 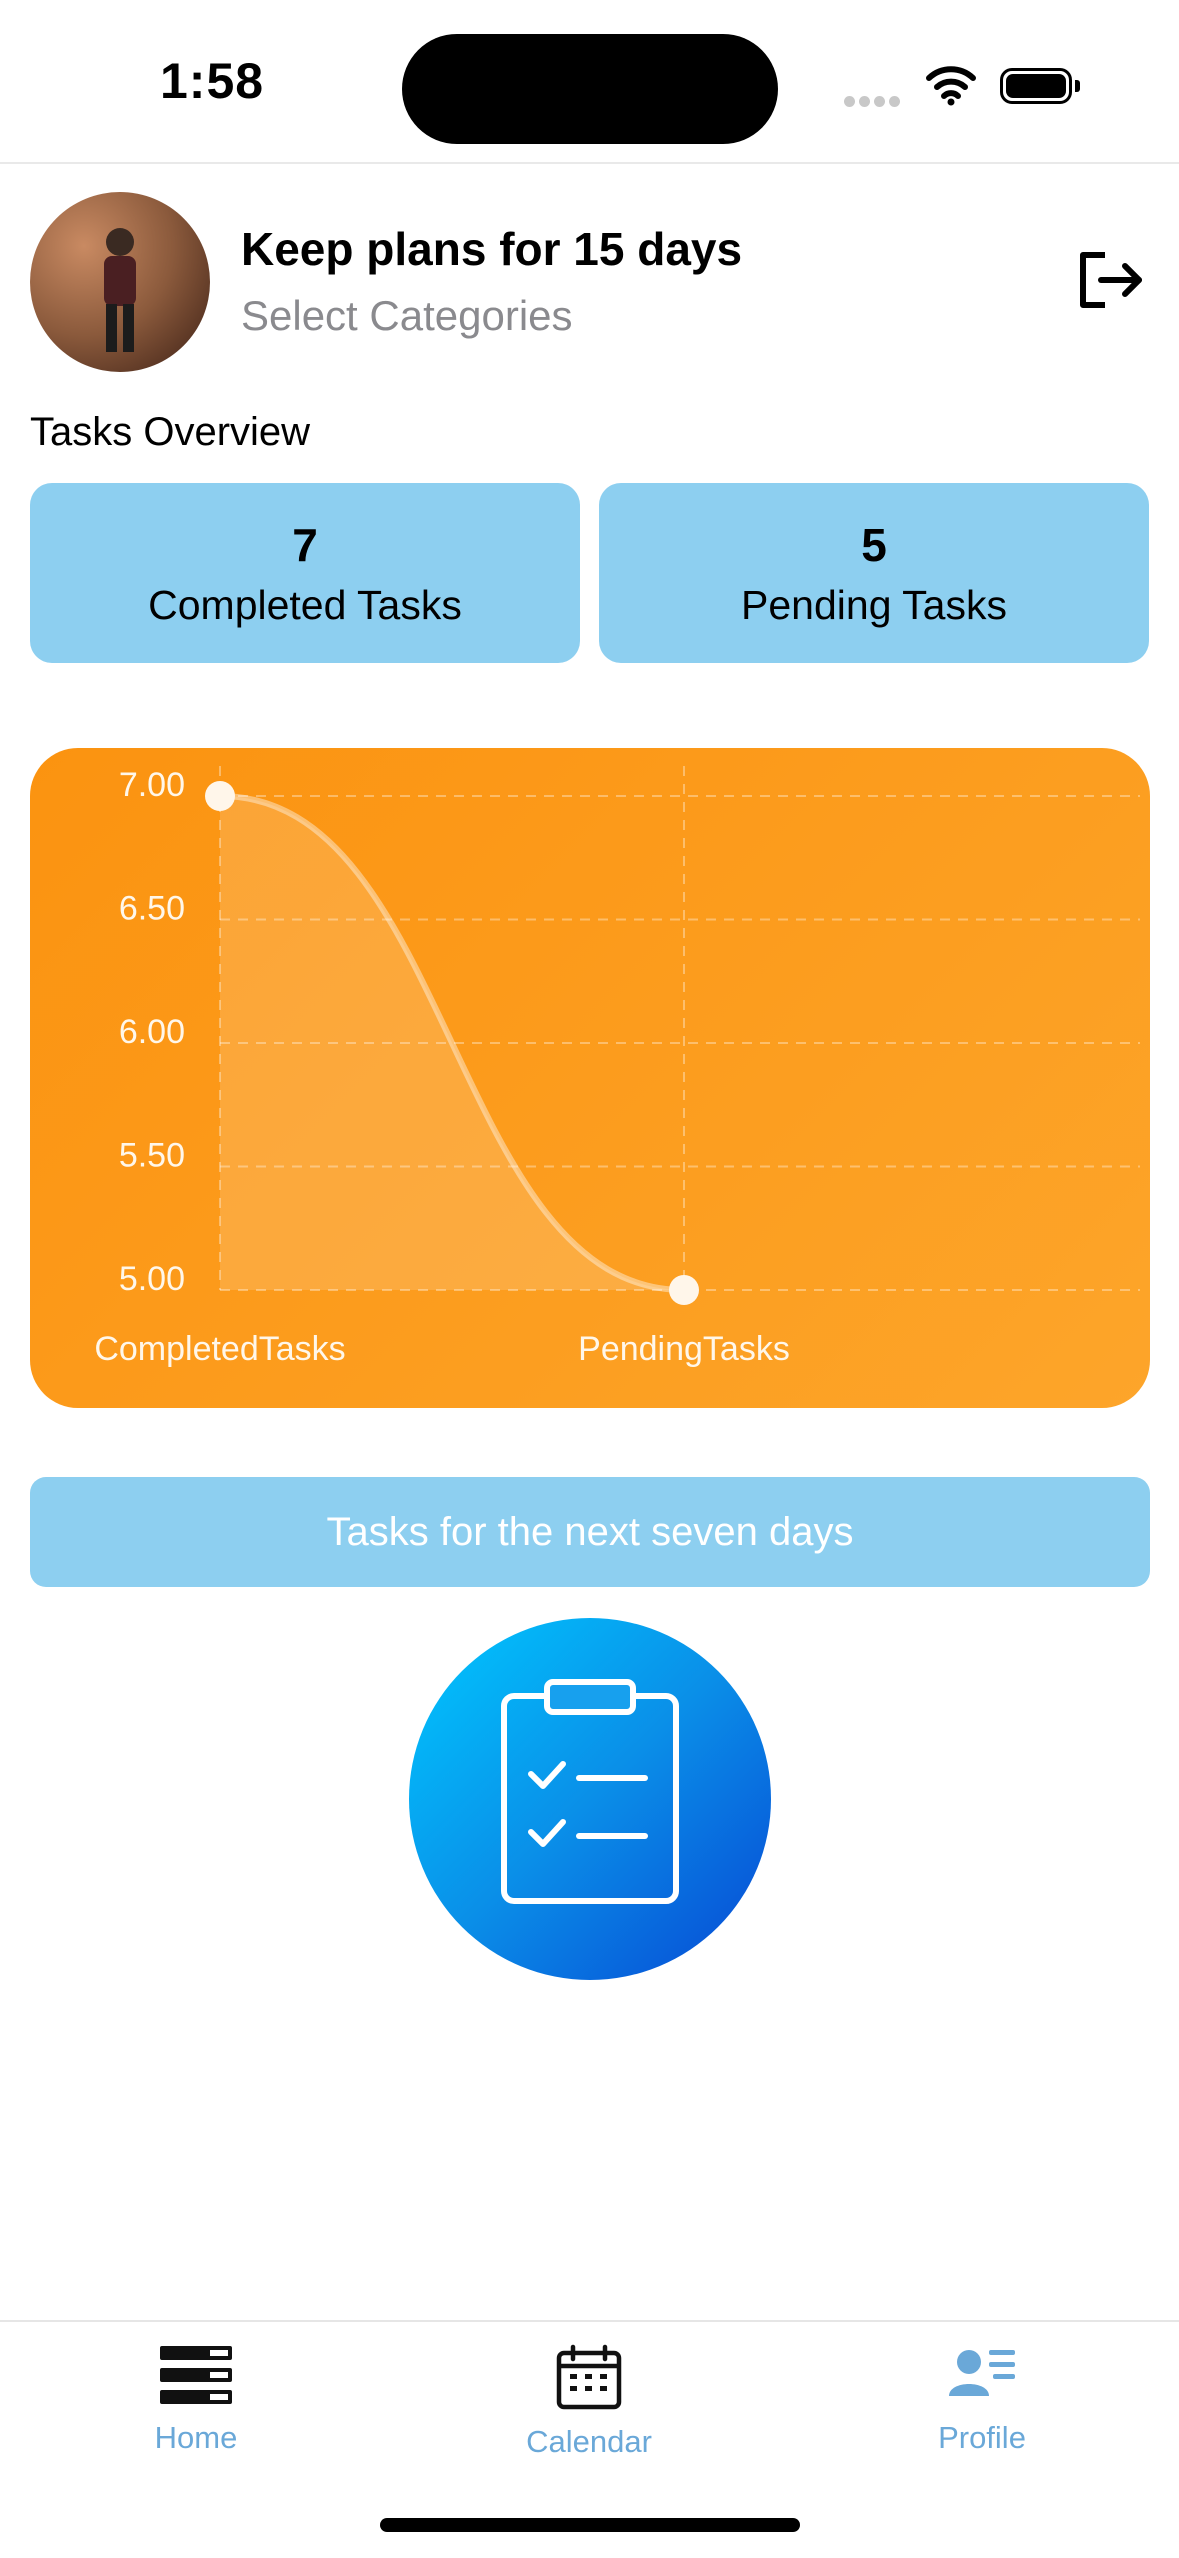 What do you see at coordinates (407, 316) in the screenshot?
I see `select-categories-link: Select Categories` at bounding box center [407, 316].